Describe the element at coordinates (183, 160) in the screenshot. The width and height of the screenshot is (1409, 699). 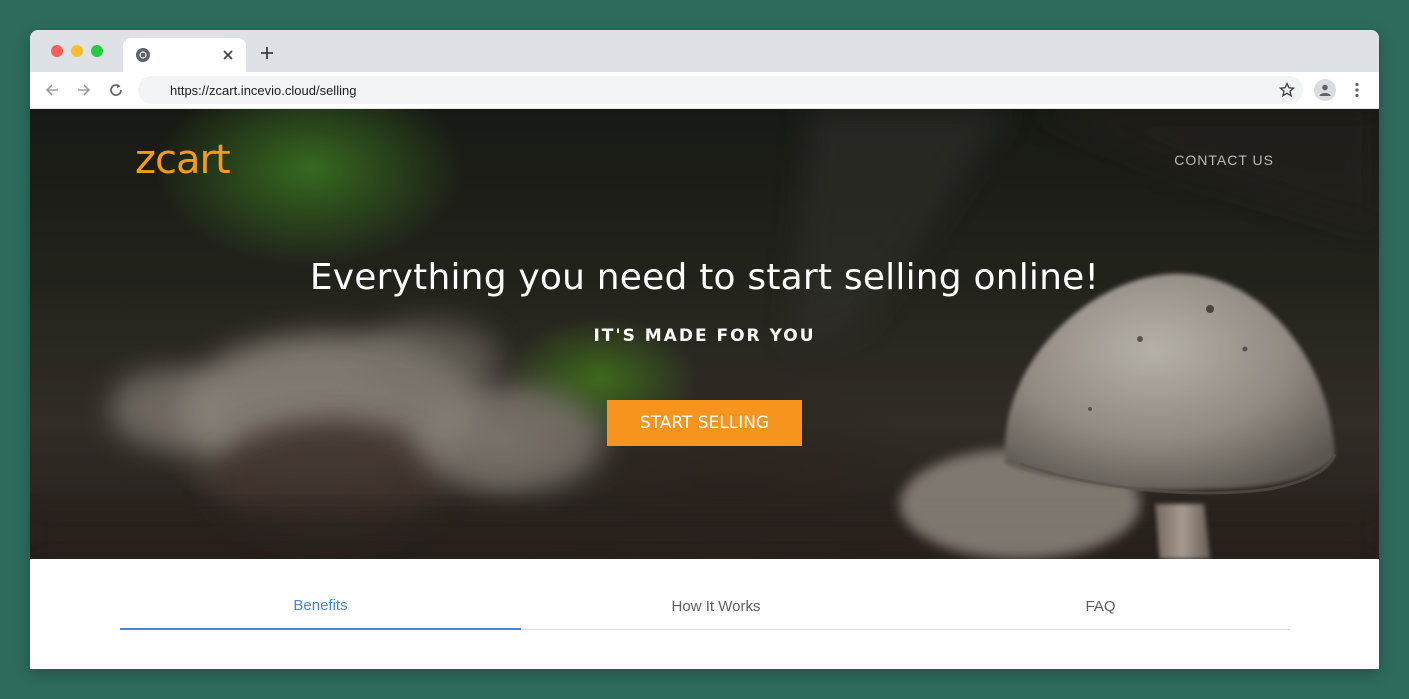
I see `zcart-logo: zcart` at that location.